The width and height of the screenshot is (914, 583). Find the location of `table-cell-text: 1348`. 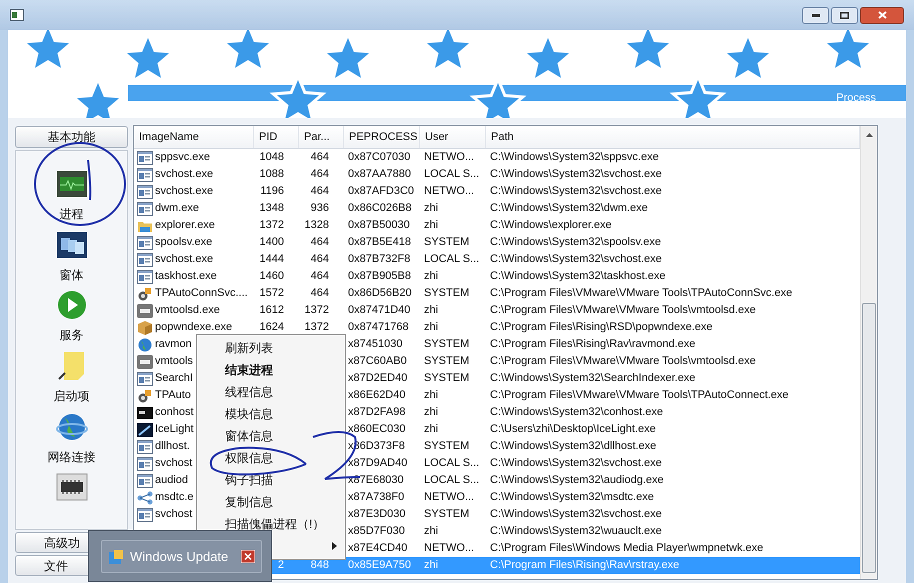

table-cell-text: 1348 is located at coordinates (271, 208).